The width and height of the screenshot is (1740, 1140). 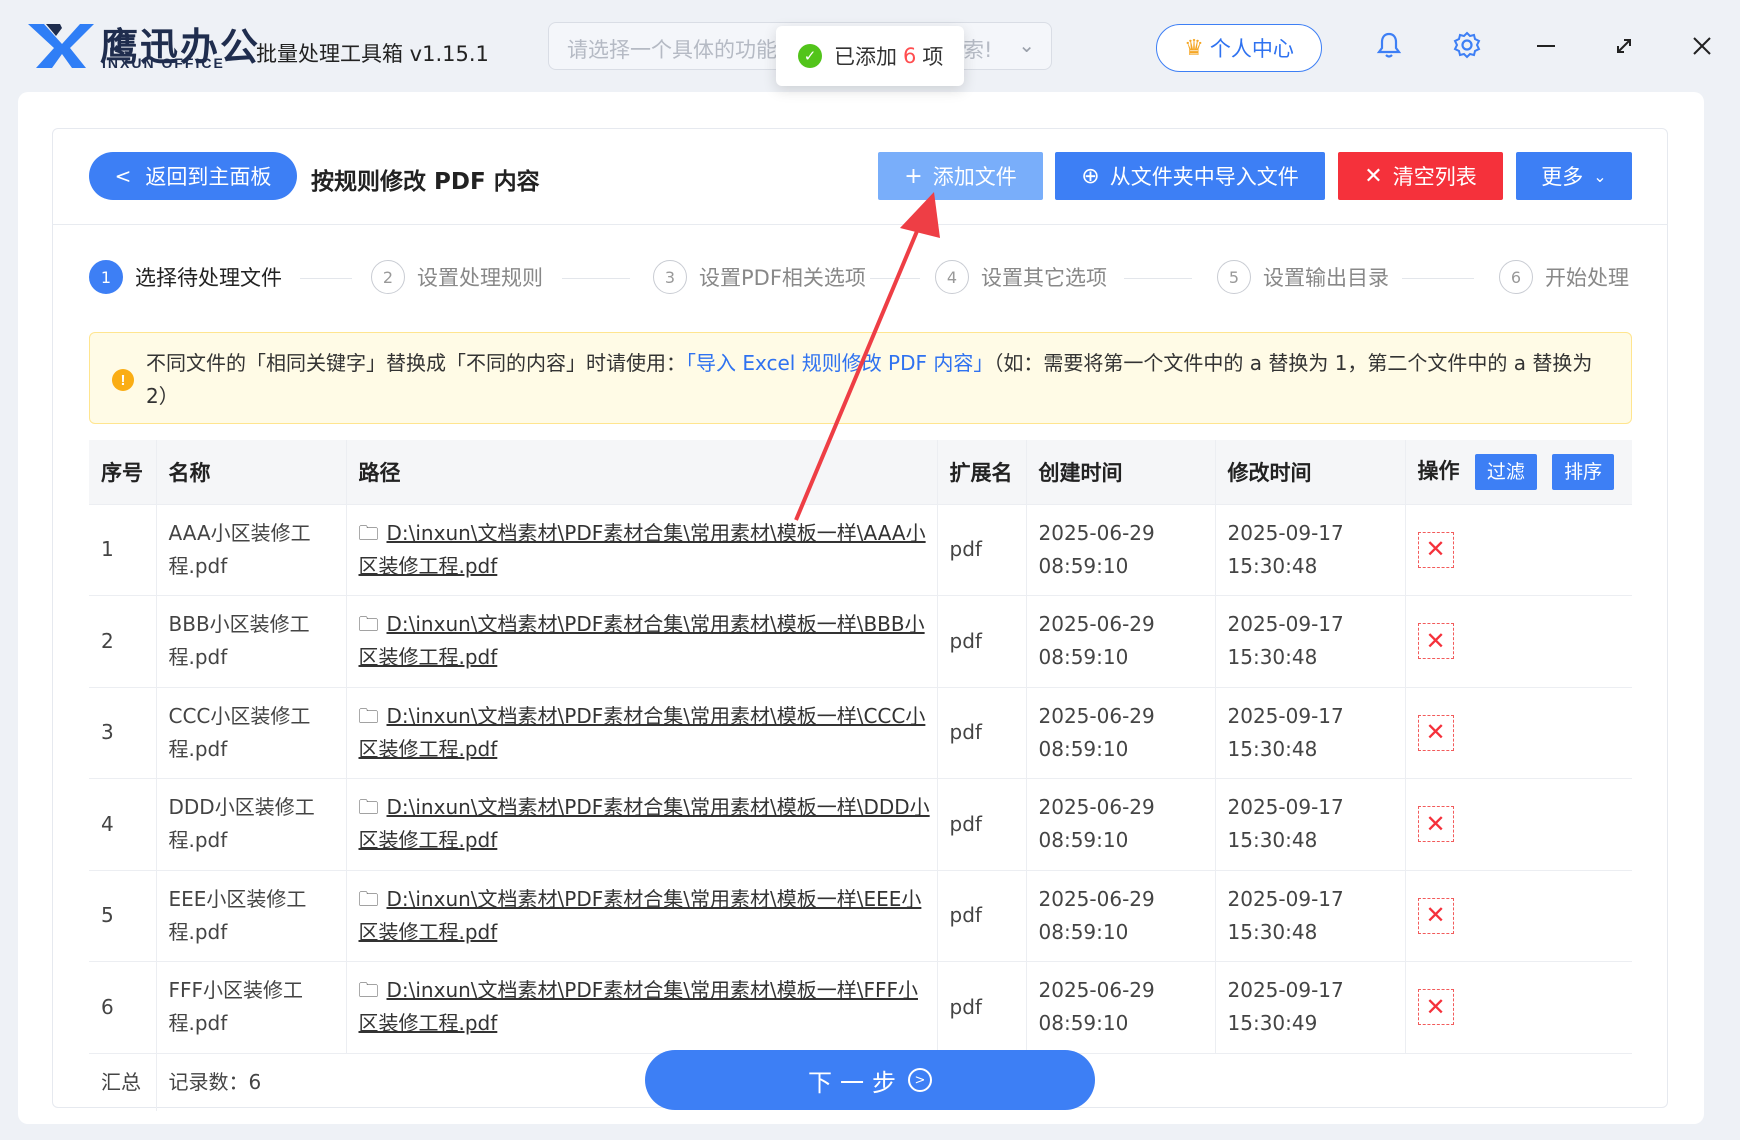 What do you see at coordinates (106, 277) in the screenshot?
I see `step-number: 1` at bounding box center [106, 277].